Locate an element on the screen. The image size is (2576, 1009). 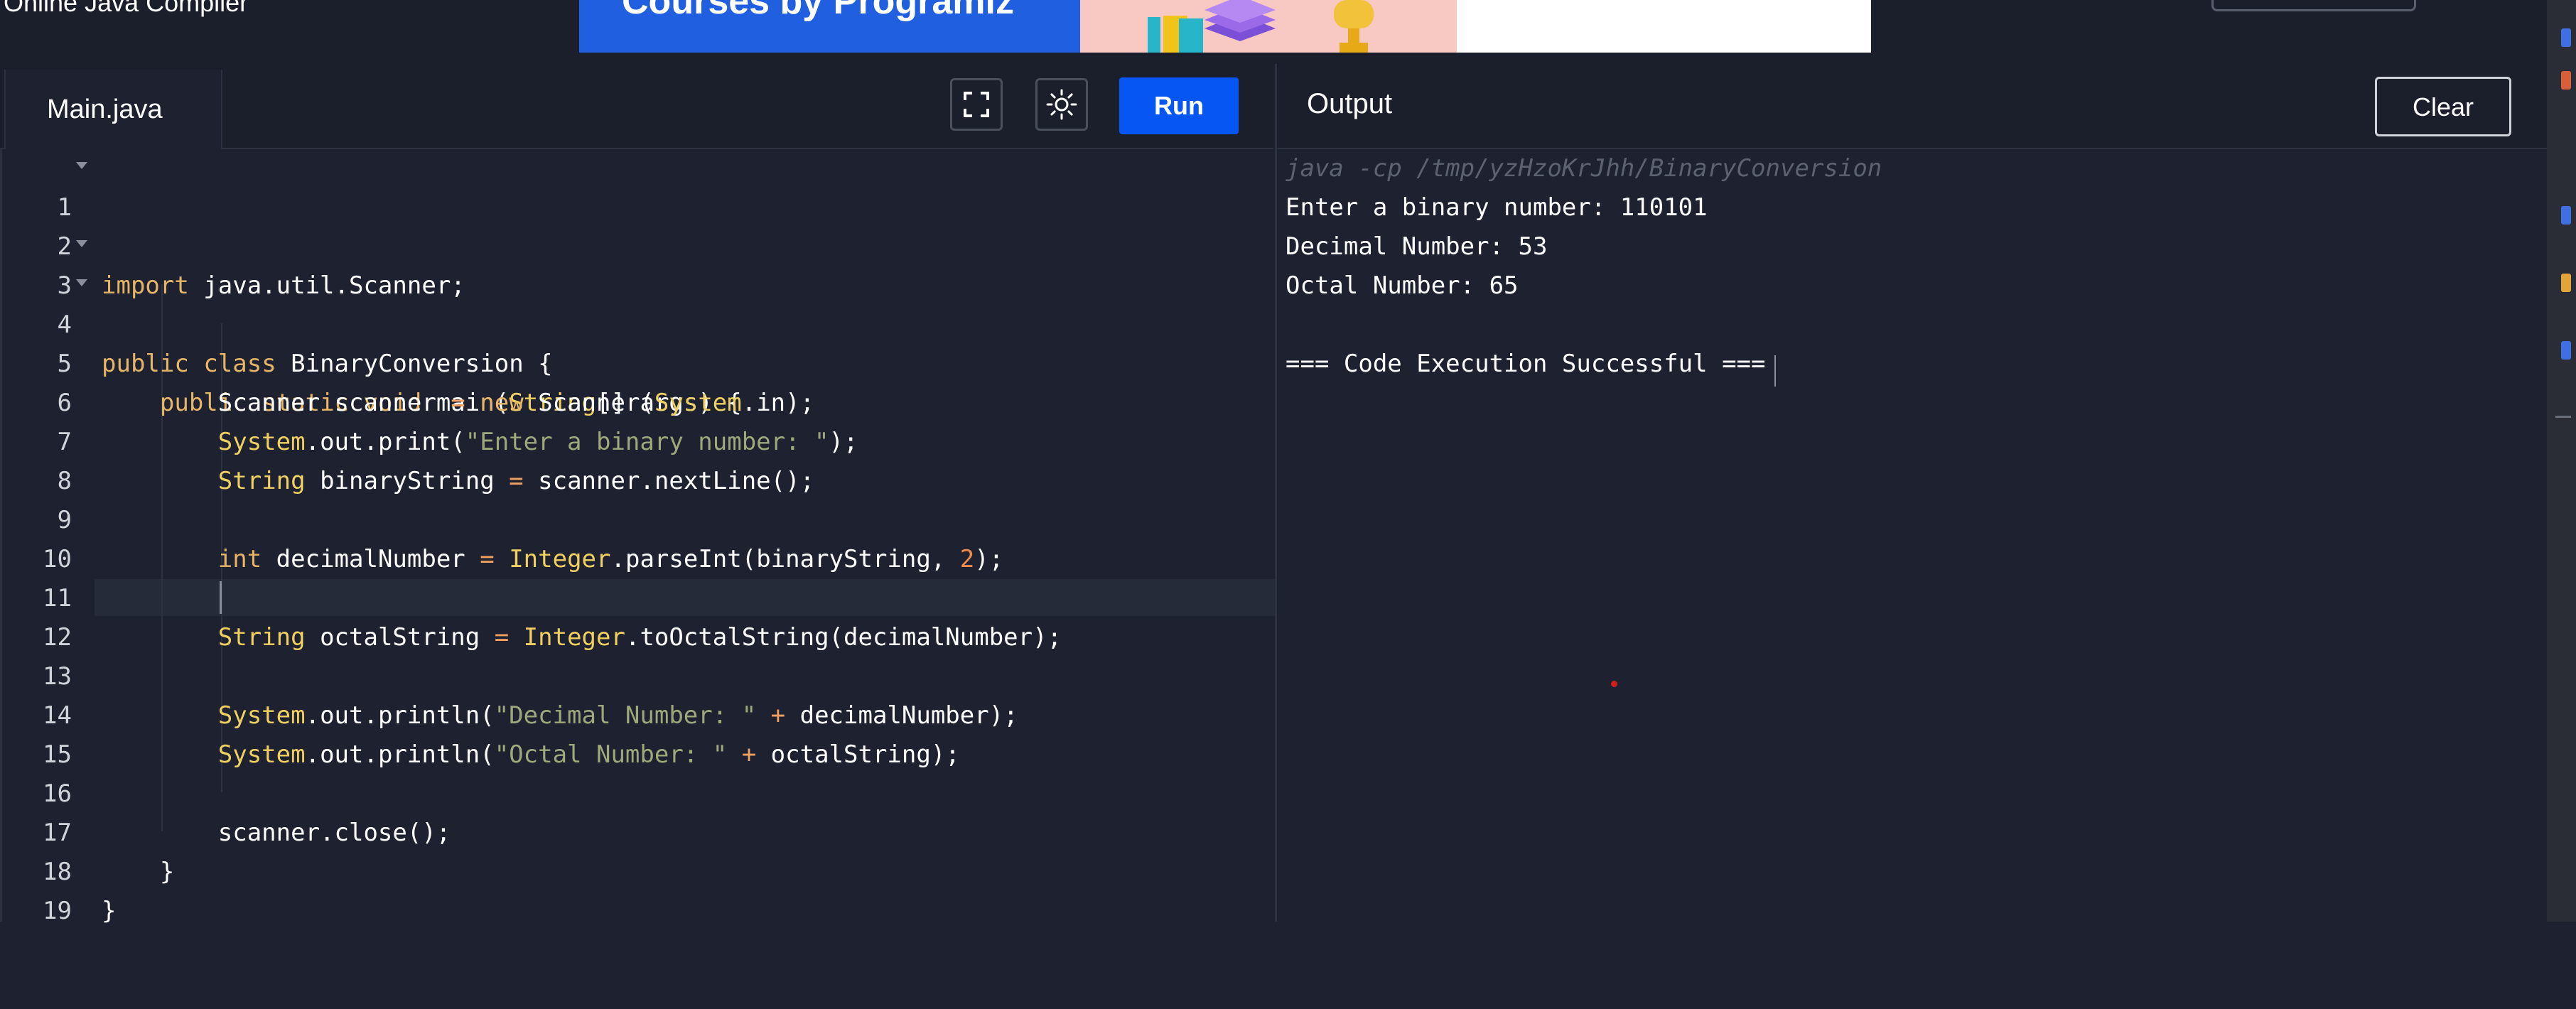
theme-toggle-button is located at coordinates (1062, 105).